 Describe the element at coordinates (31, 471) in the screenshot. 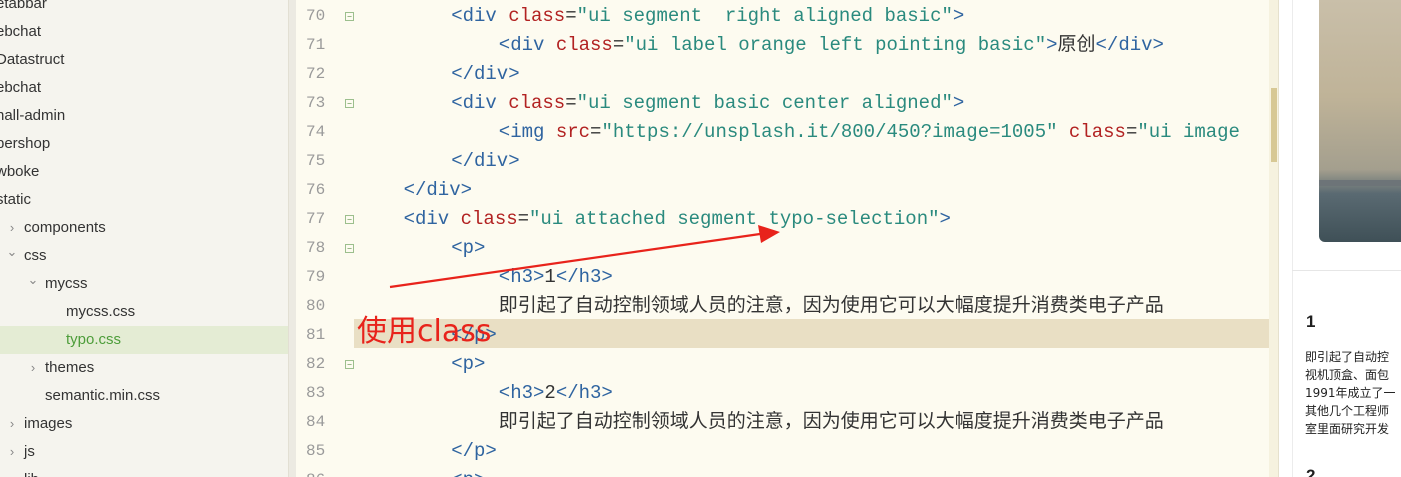

I see `sidebar-item-label: lib` at that location.